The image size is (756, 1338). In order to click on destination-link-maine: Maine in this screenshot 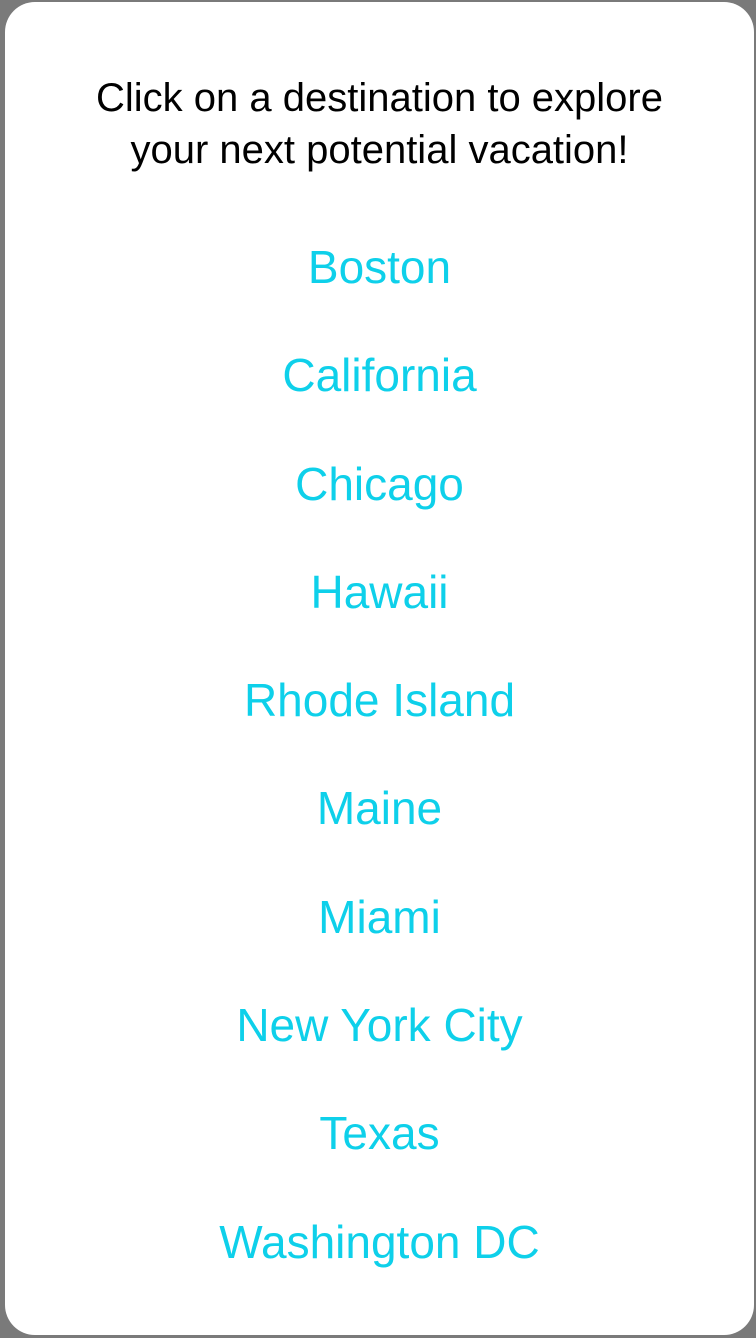, I will do `click(379, 808)`.